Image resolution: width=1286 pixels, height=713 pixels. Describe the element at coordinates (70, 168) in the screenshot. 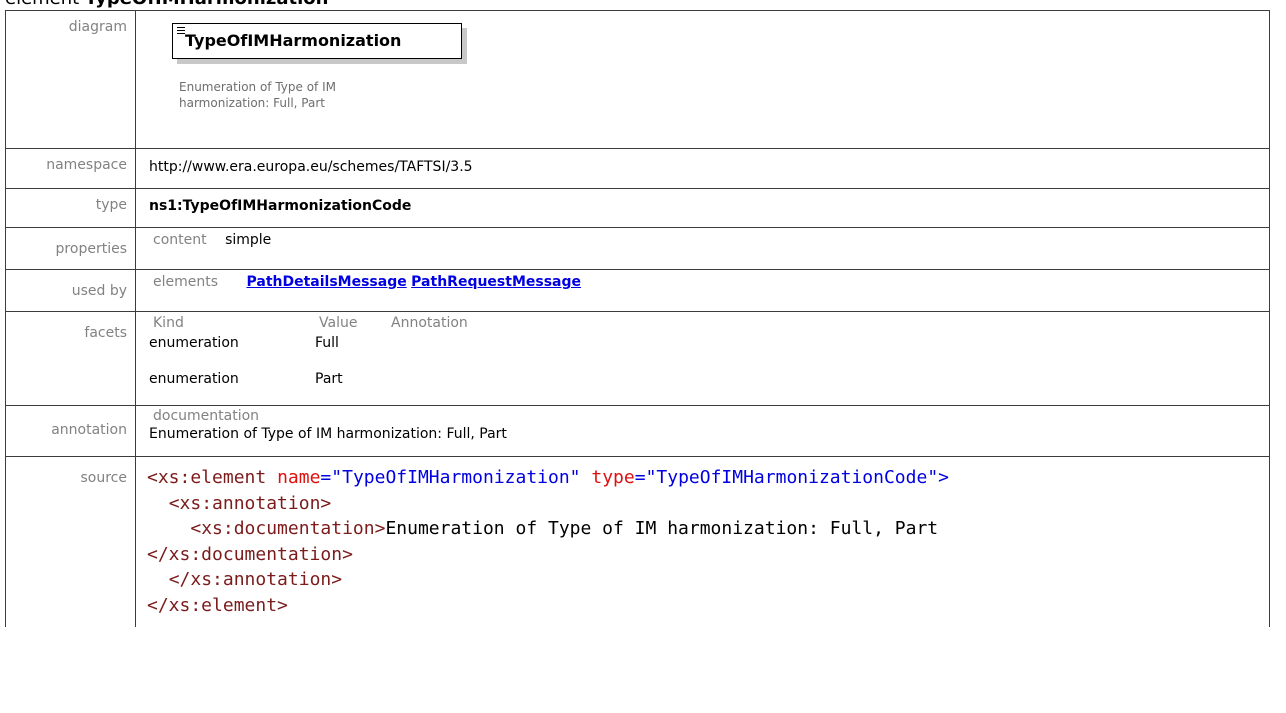

I see `label-namespace: namespace` at that location.